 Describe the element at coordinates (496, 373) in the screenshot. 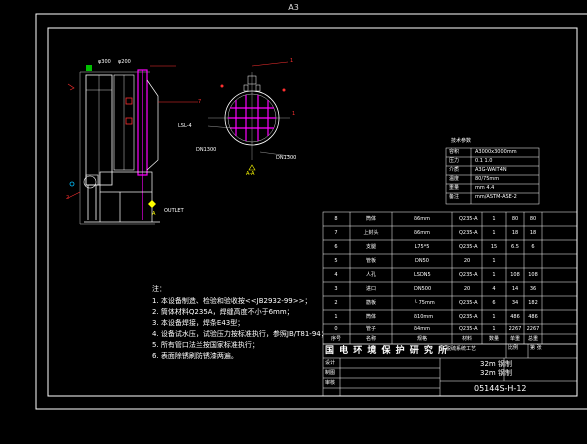

I see `product-line-2: 32m 钢制` at that location.